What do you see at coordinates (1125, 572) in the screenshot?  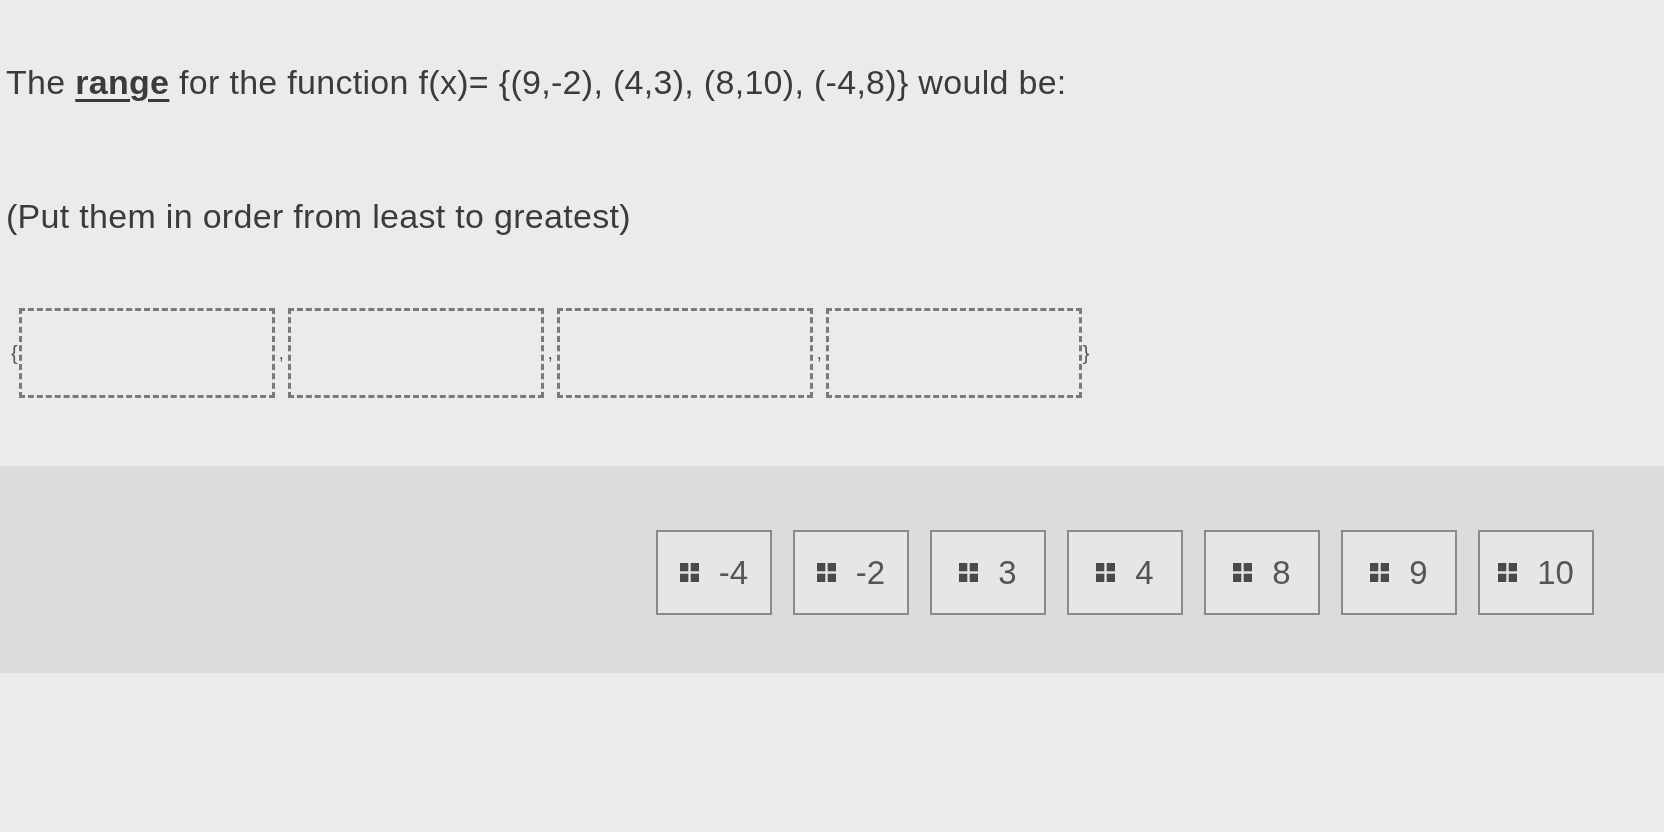 I see `answer-tile: 4` at bounding box center [1125, 572].